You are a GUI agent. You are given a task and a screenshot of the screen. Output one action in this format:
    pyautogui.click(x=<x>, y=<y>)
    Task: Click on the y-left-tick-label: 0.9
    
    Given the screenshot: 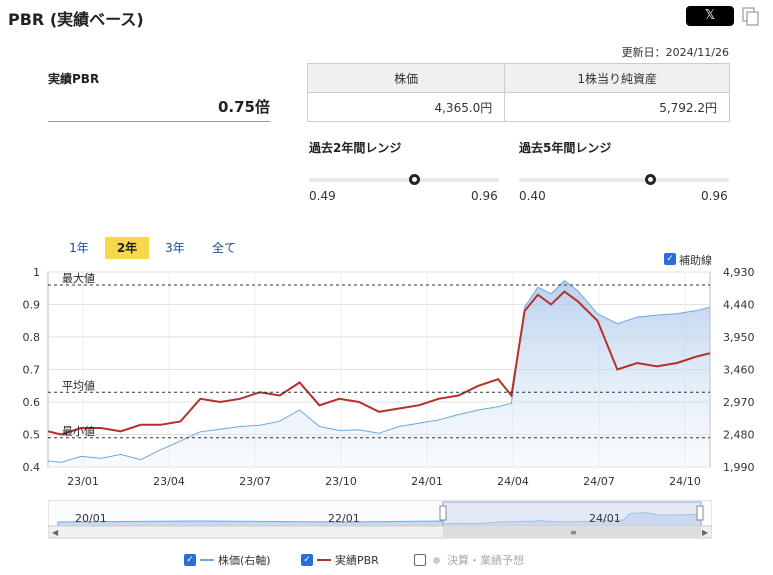 What is the action you would take?
    pyautogui.click(x=32, y=305)
    